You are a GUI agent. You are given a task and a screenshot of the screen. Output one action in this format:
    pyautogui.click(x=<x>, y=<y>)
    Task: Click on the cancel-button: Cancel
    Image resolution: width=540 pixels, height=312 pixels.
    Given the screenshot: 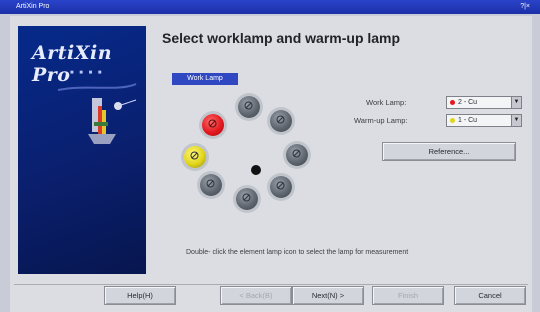 What is the action you would take?
    pyautogui.click(x=490, y=295)
    